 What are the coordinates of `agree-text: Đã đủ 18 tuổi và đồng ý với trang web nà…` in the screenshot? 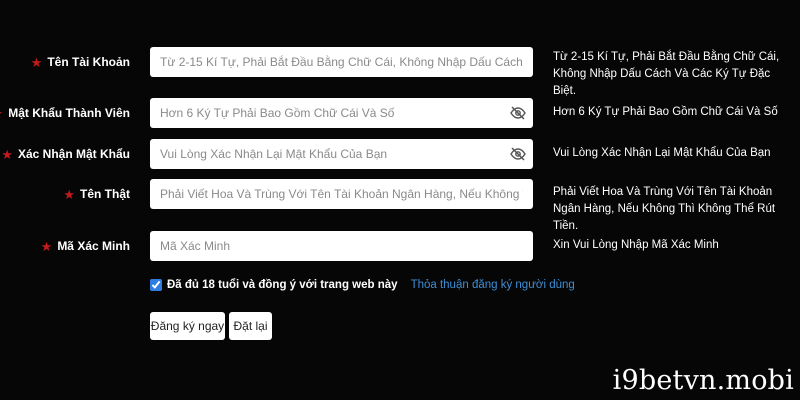 It's located at (282, 285).